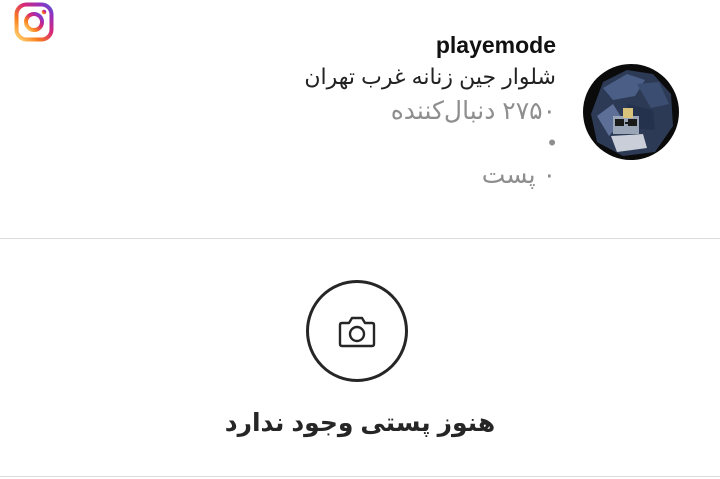 The image size is (720, 479). What do you see at coordinates (430, 45) in the screenshot?
I see `username: playemode` at bounding box center [430, 45].